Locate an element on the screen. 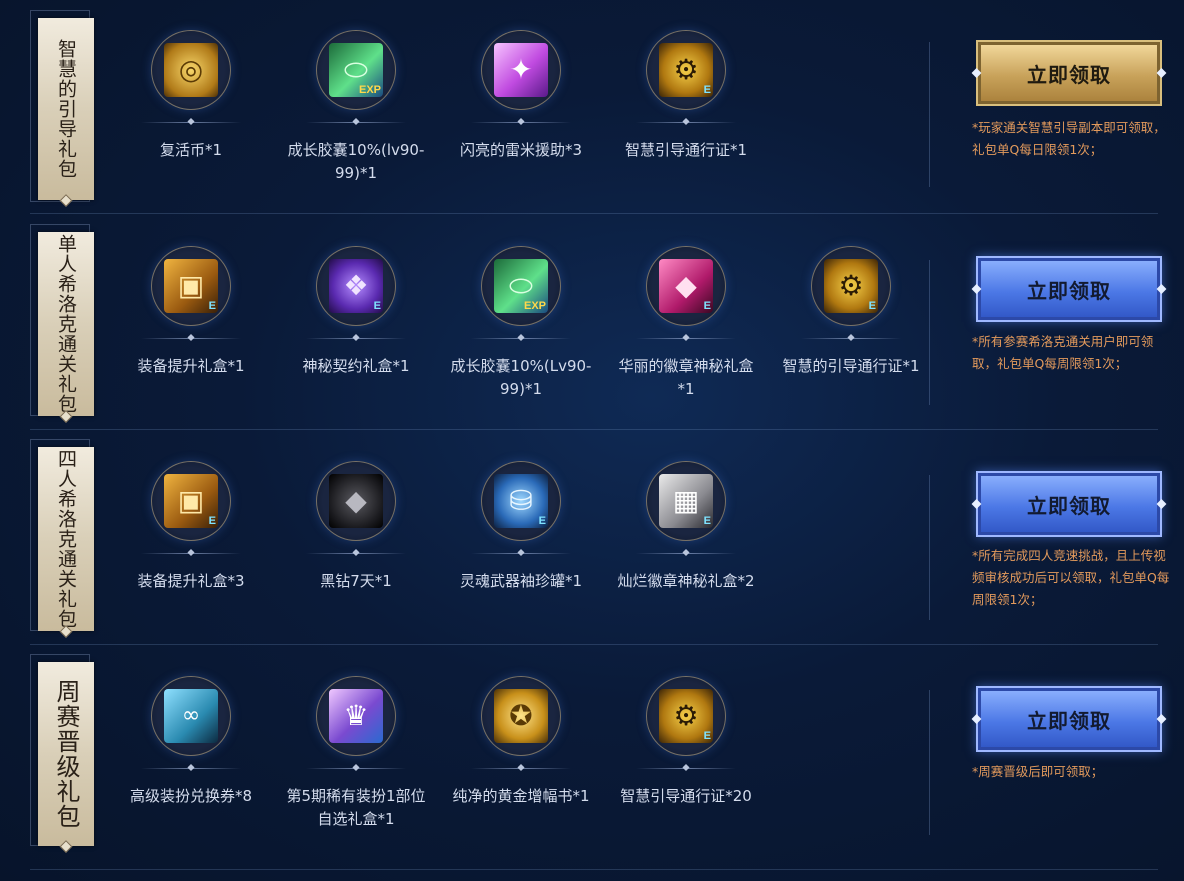  claim-note: *所有完成四人竞速挑战，且上传视频审核成功后可以领取，礼包单Q每周限领1次； is located at coordinates (1071, 577).